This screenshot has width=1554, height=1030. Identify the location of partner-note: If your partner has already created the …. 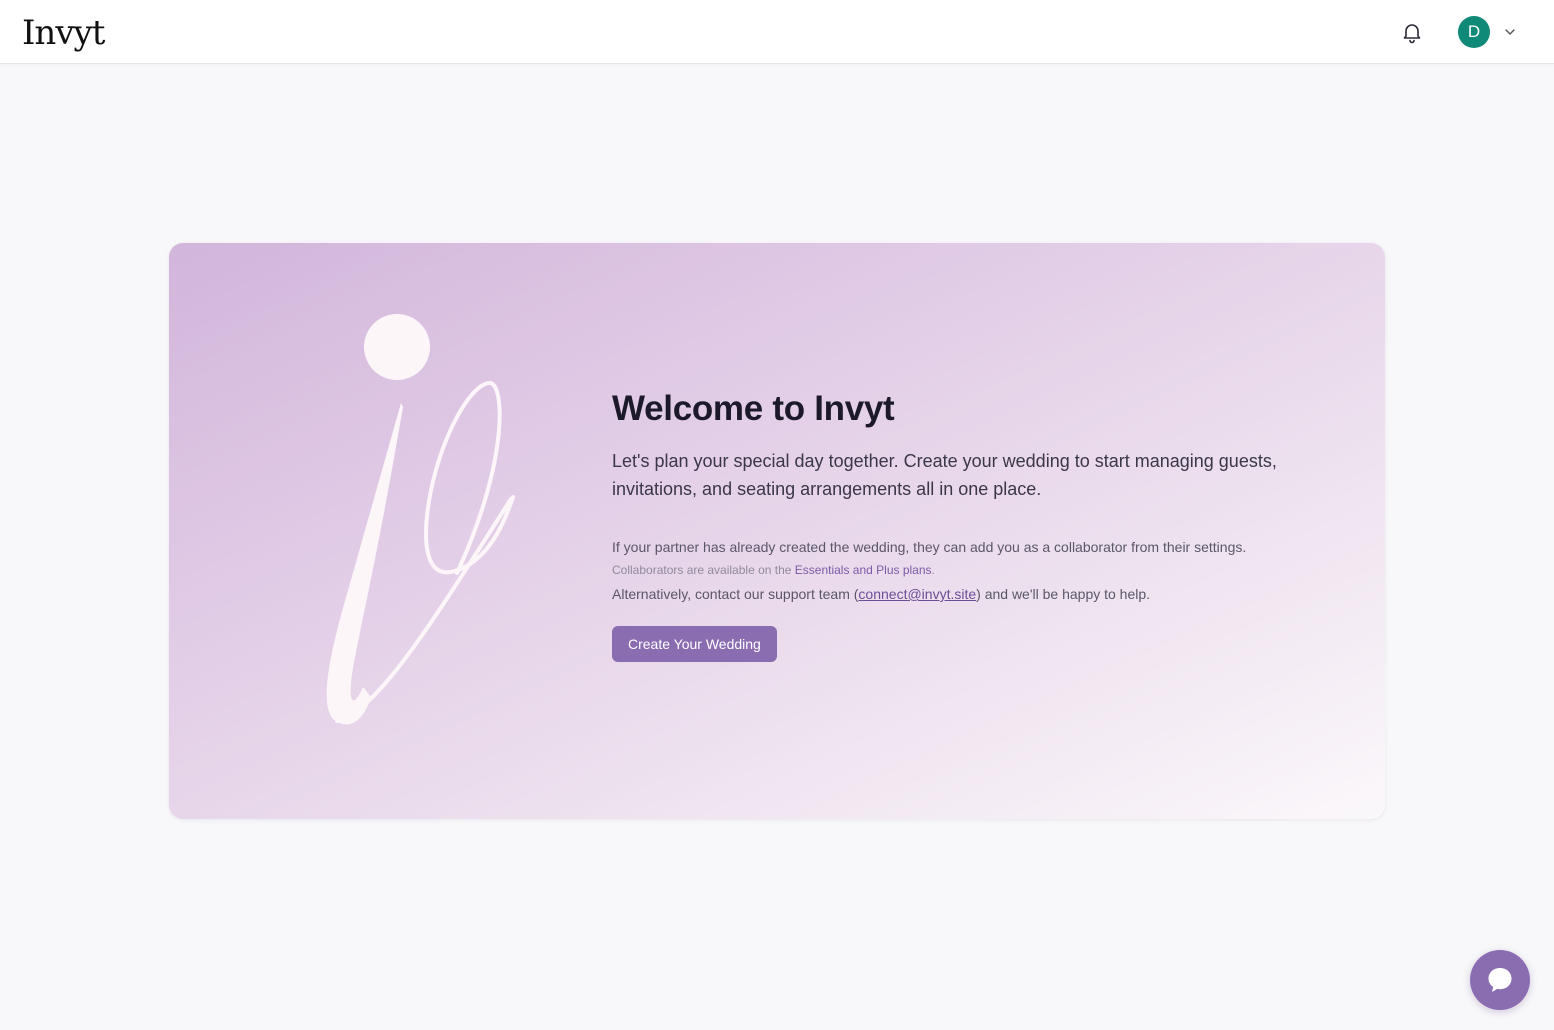
(929, 547).